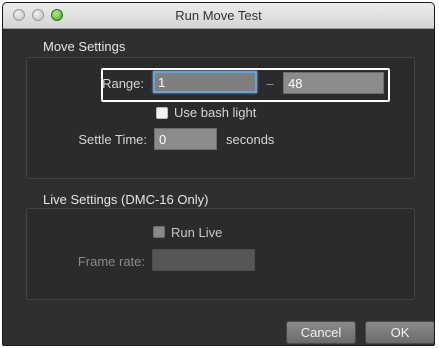  What do you see at coordinates (215, 112) in the screenshot?
I see `use-bash-light-label: Use bash light` at bounding box center [215, 112].